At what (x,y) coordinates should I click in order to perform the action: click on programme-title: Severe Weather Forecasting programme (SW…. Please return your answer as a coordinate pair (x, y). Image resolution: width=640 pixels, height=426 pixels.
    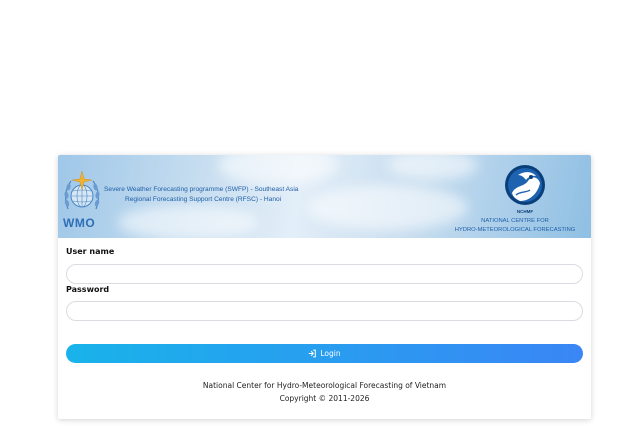
    Looking at the image, I should click on (201, 189).